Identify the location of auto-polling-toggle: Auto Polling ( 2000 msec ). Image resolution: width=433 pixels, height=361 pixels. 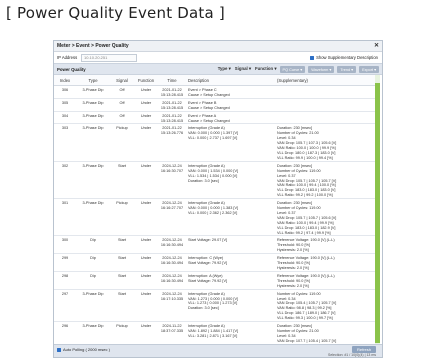
(83, 349).